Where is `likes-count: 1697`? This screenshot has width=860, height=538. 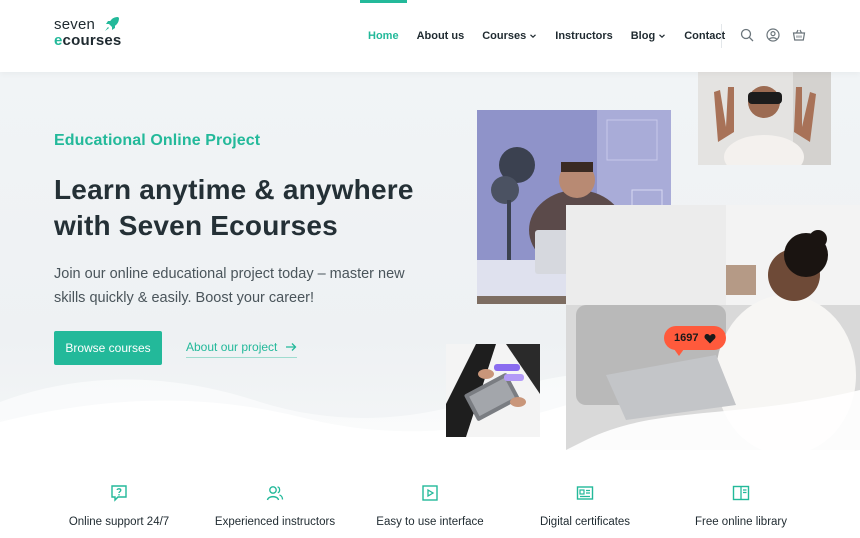
likes-count: 1697 is located at coordinates (686, 338).